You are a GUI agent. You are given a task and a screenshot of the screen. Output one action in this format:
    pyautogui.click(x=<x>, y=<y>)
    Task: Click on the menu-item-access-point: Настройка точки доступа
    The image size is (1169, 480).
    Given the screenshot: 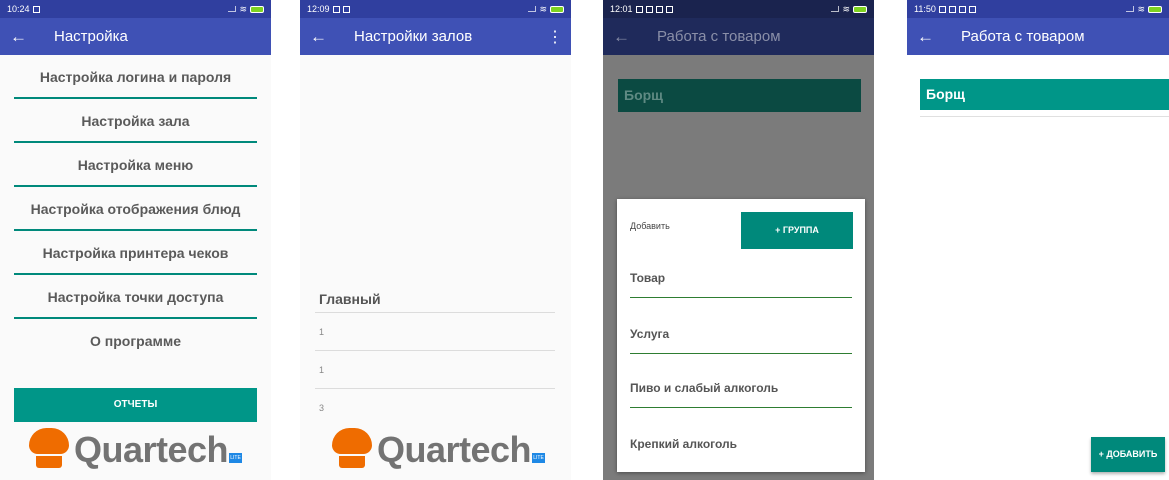 What is the action you would take?
    pyautogui.click(x=135, y=297)
    